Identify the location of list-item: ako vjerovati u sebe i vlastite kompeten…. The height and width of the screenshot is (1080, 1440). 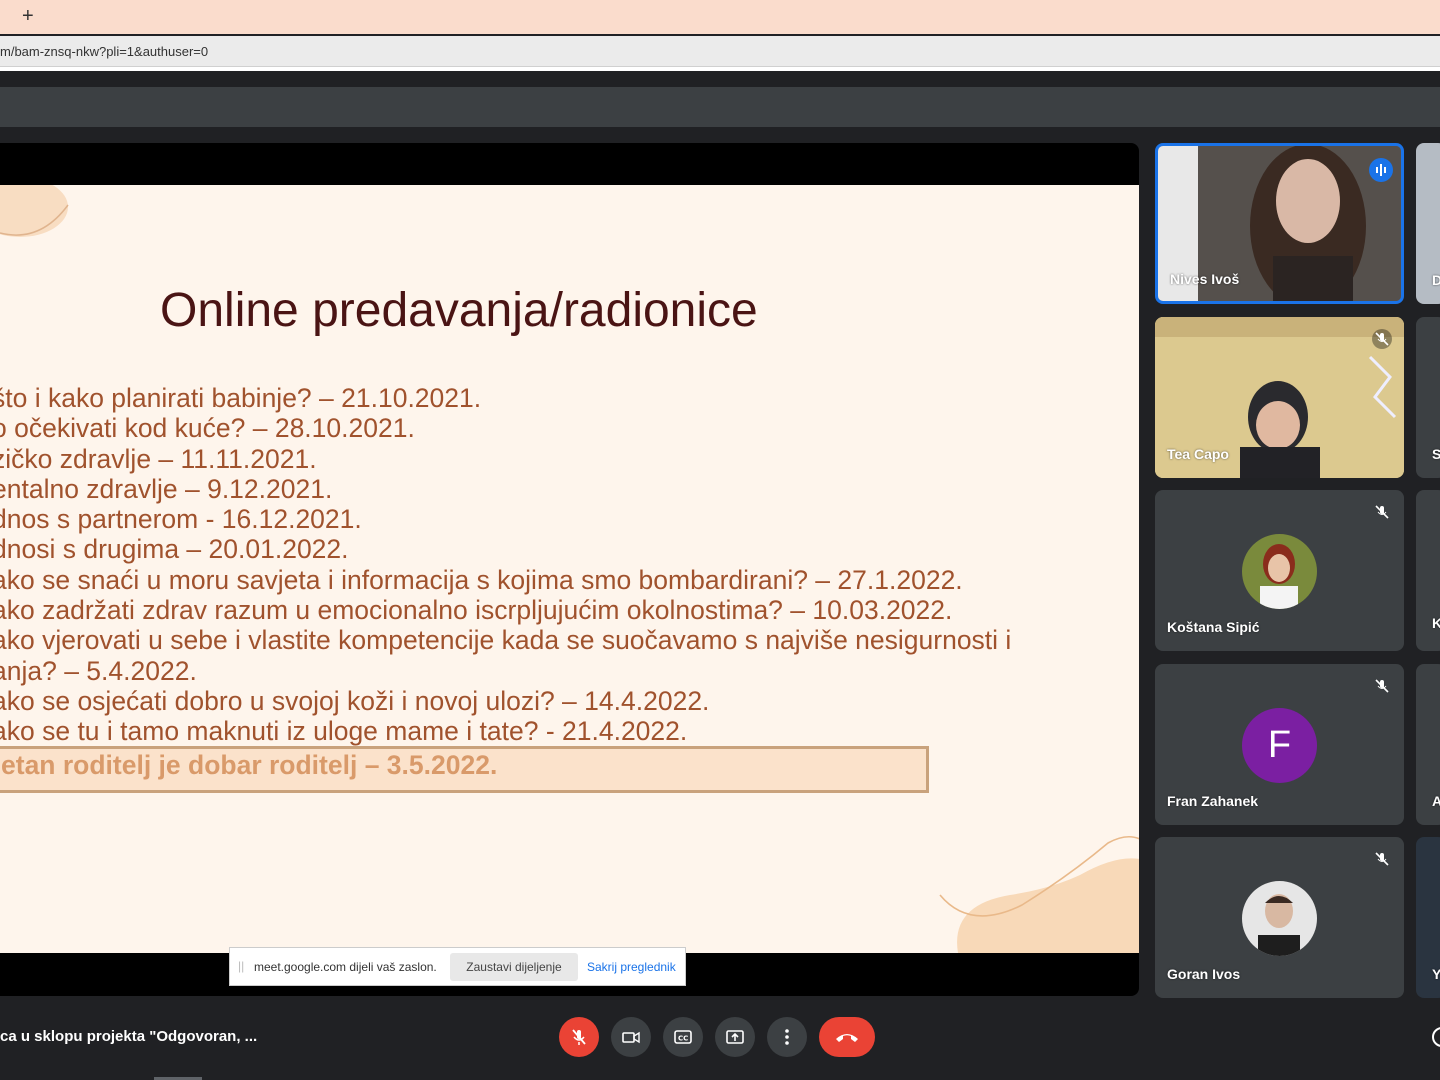
(506, 640).